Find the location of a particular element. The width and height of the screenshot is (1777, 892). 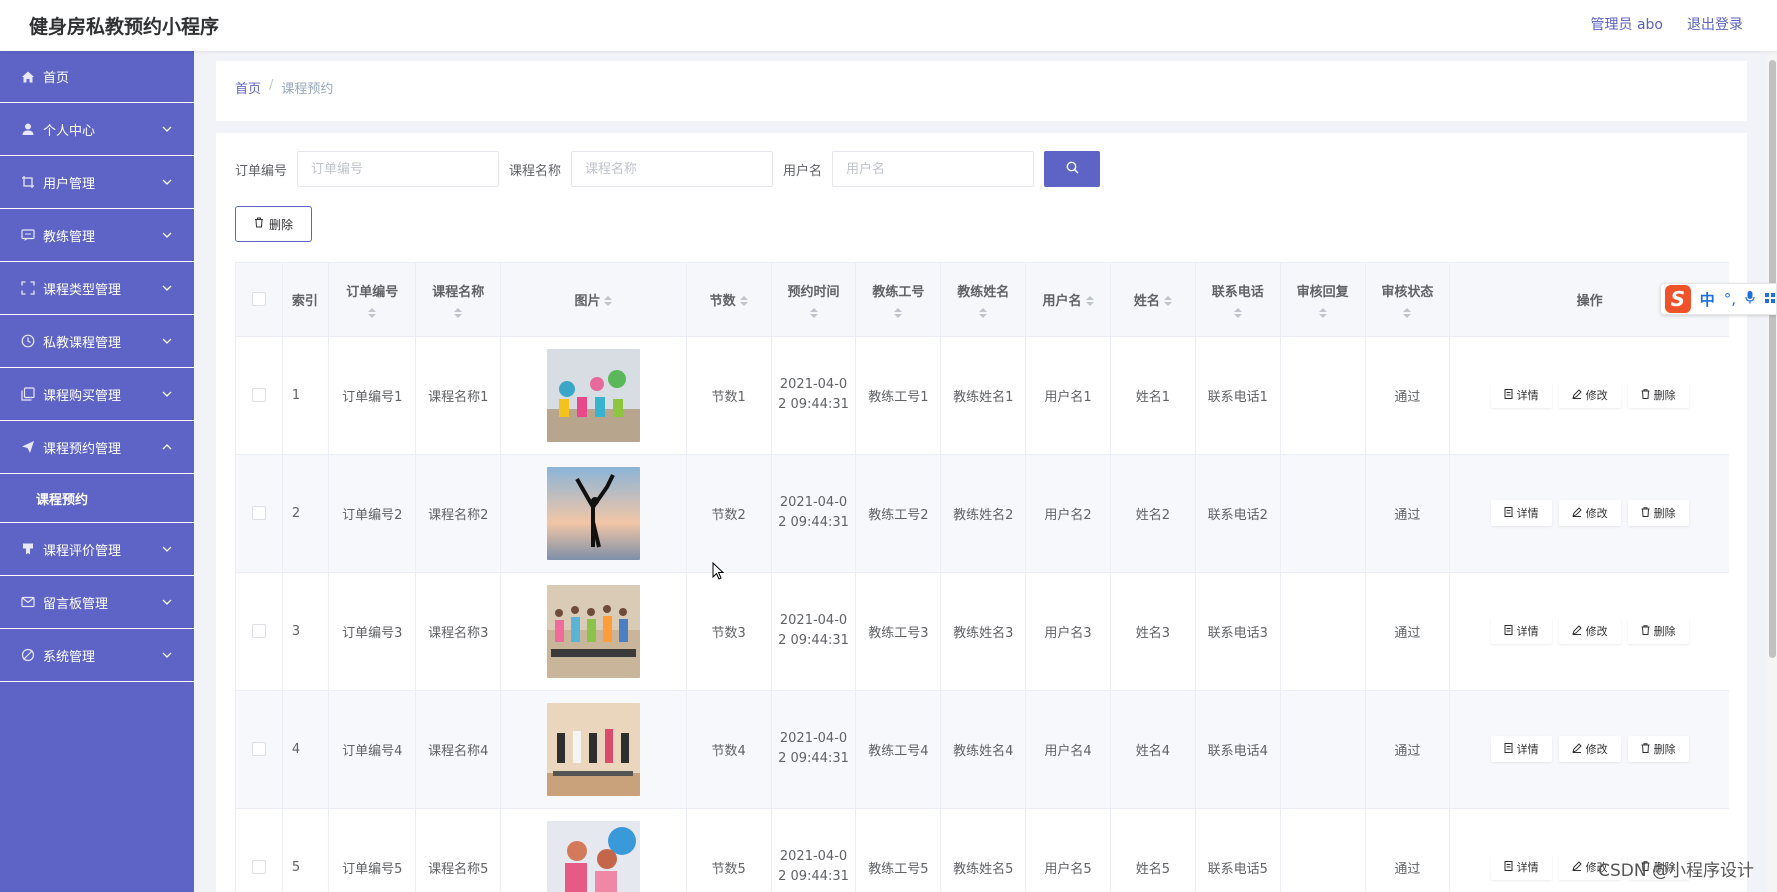

bulk-delete-label: 删除 is located at coordinates (280, 224).